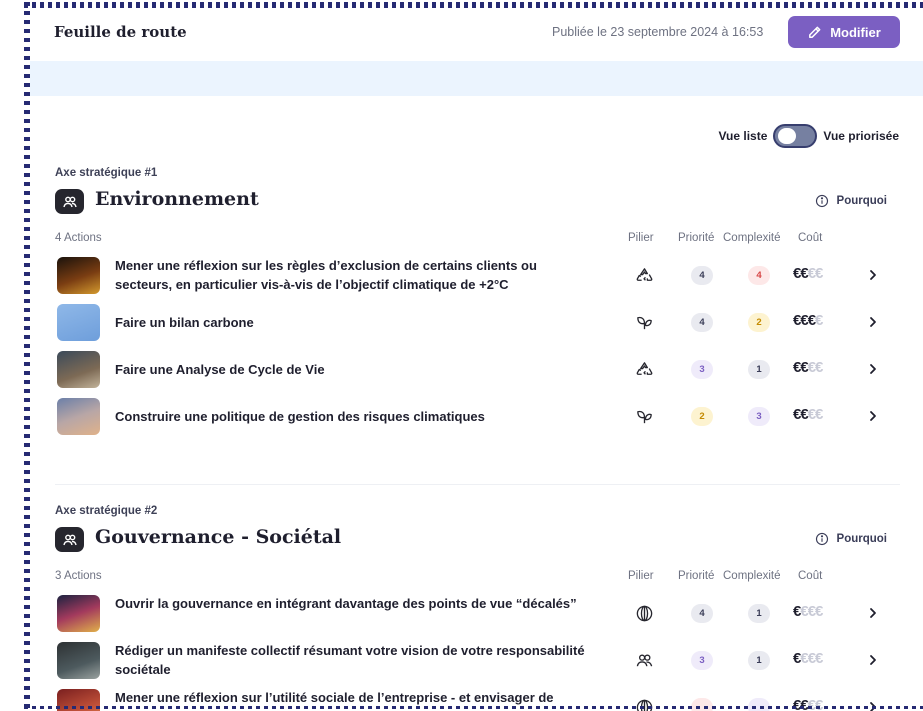  I want to click on page-title: Feuille de route, so click(120, 32).